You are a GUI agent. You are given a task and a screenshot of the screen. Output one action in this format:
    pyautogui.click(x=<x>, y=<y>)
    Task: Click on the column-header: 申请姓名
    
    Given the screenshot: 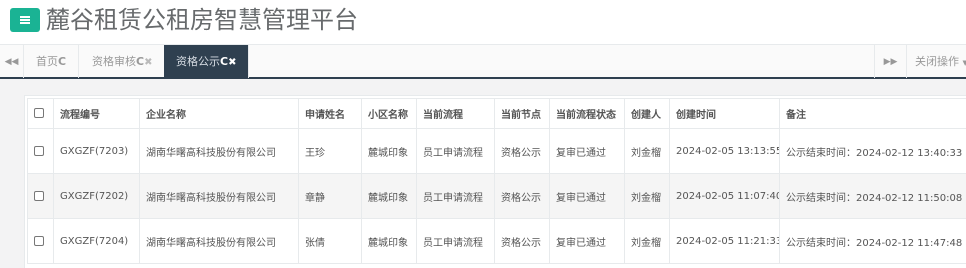 What is the action you would take?
    pyautogui.click(x=330, y=113)
    